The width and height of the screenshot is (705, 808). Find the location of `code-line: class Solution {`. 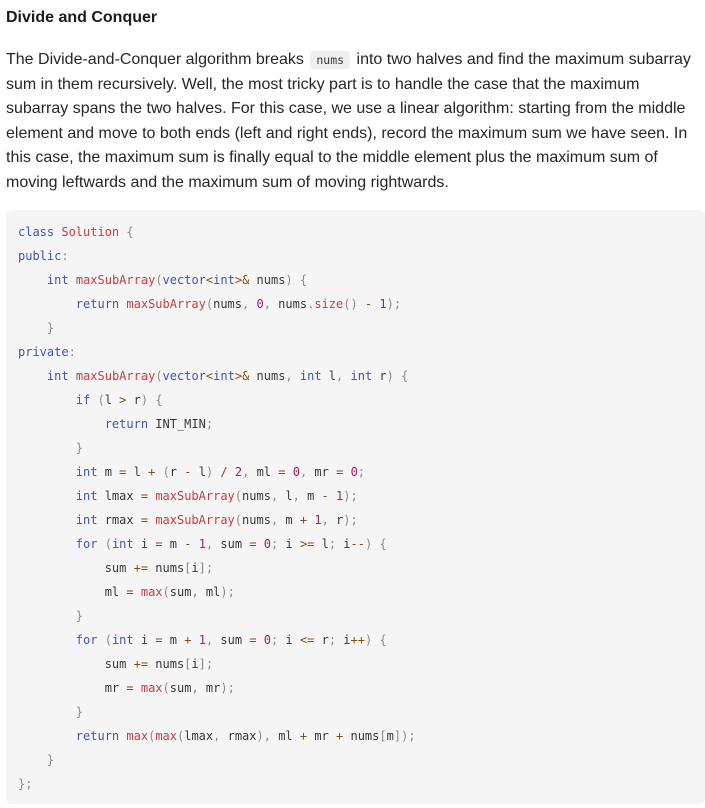

code-line: class Solution { is located at coordinates (76, 232).